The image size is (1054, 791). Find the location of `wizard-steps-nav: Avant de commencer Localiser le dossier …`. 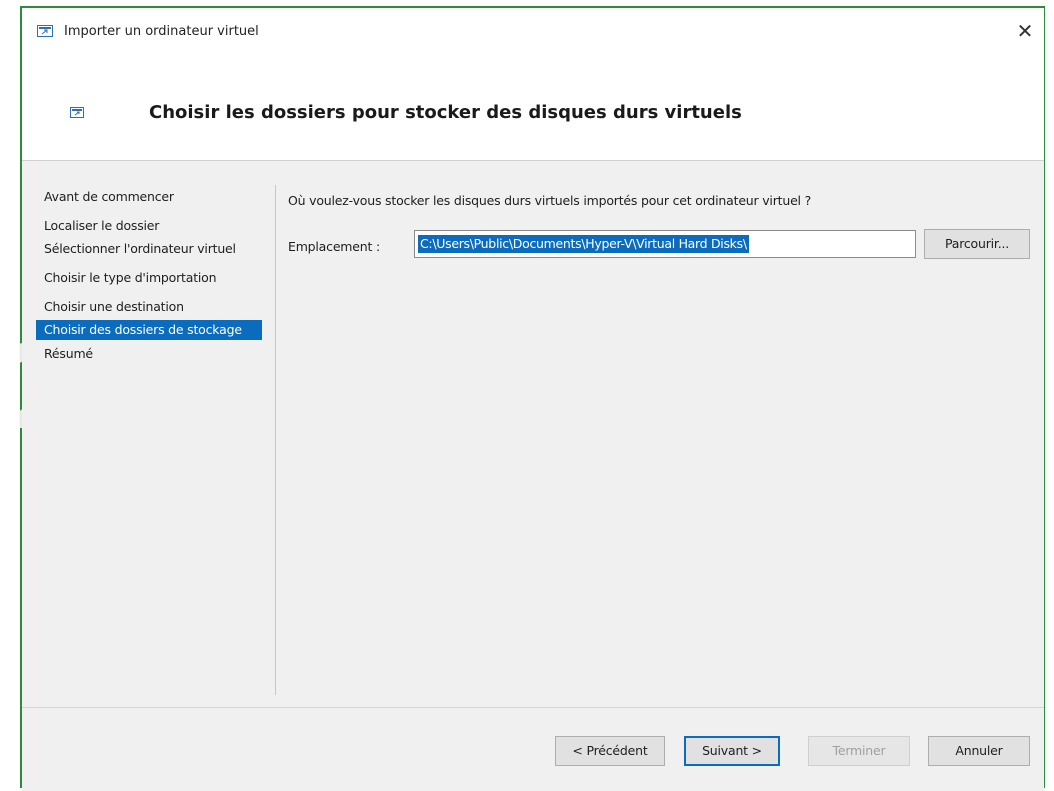

wizard-steps-nav: Avant de commencer Localiser le dossier … is located at coordinates (149, 275).